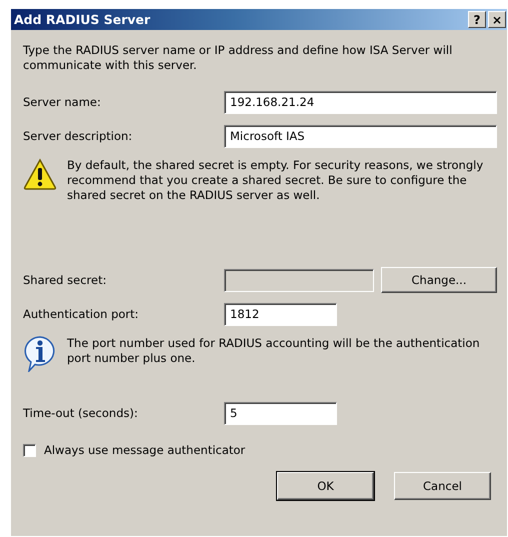 This screenshot has height=537, width=508. I want to click on input-field: 5, so click(280, 413).